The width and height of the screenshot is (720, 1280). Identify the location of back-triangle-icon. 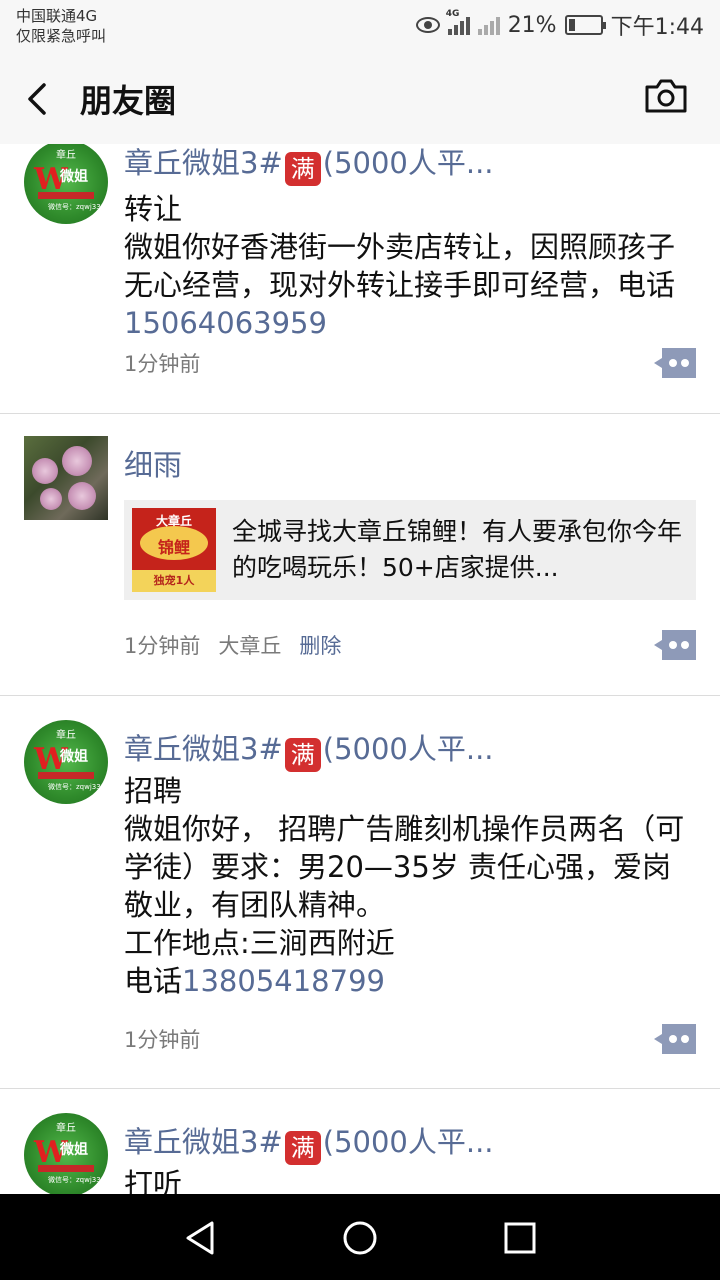
(200, 1238).